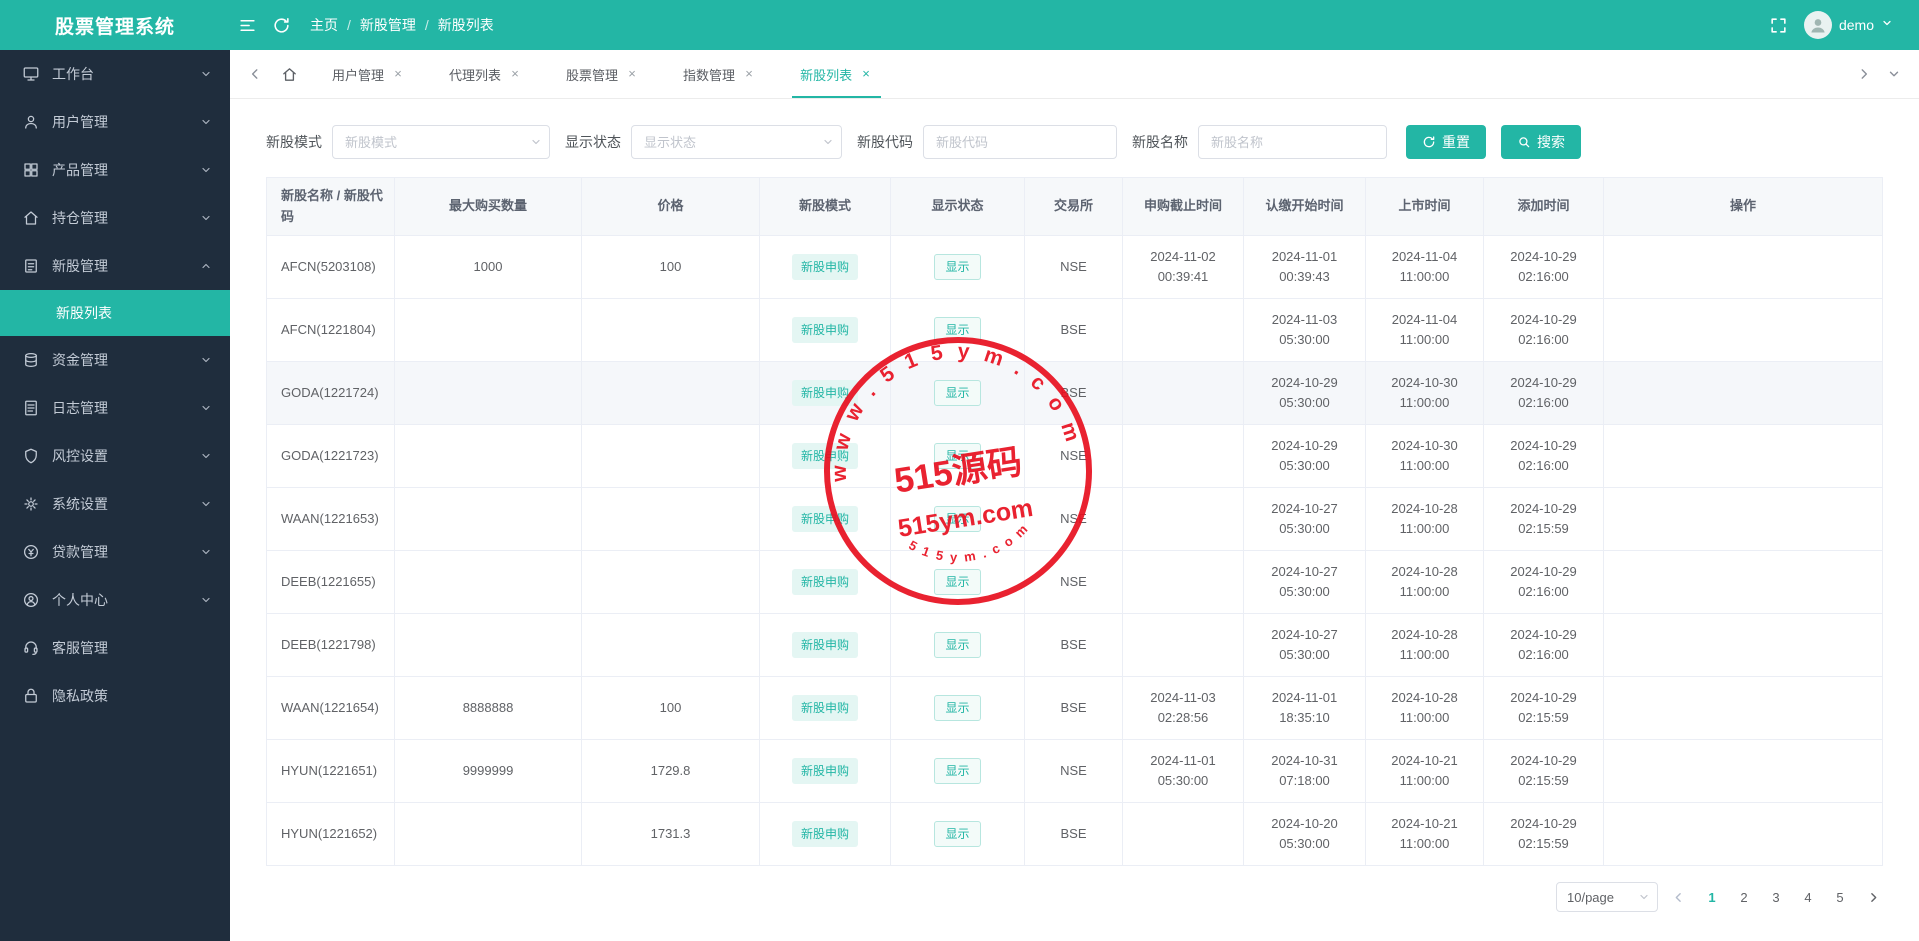 The width and height of the screenshot is (1919, 941). I want to click on user-icon, so click(31, 122).